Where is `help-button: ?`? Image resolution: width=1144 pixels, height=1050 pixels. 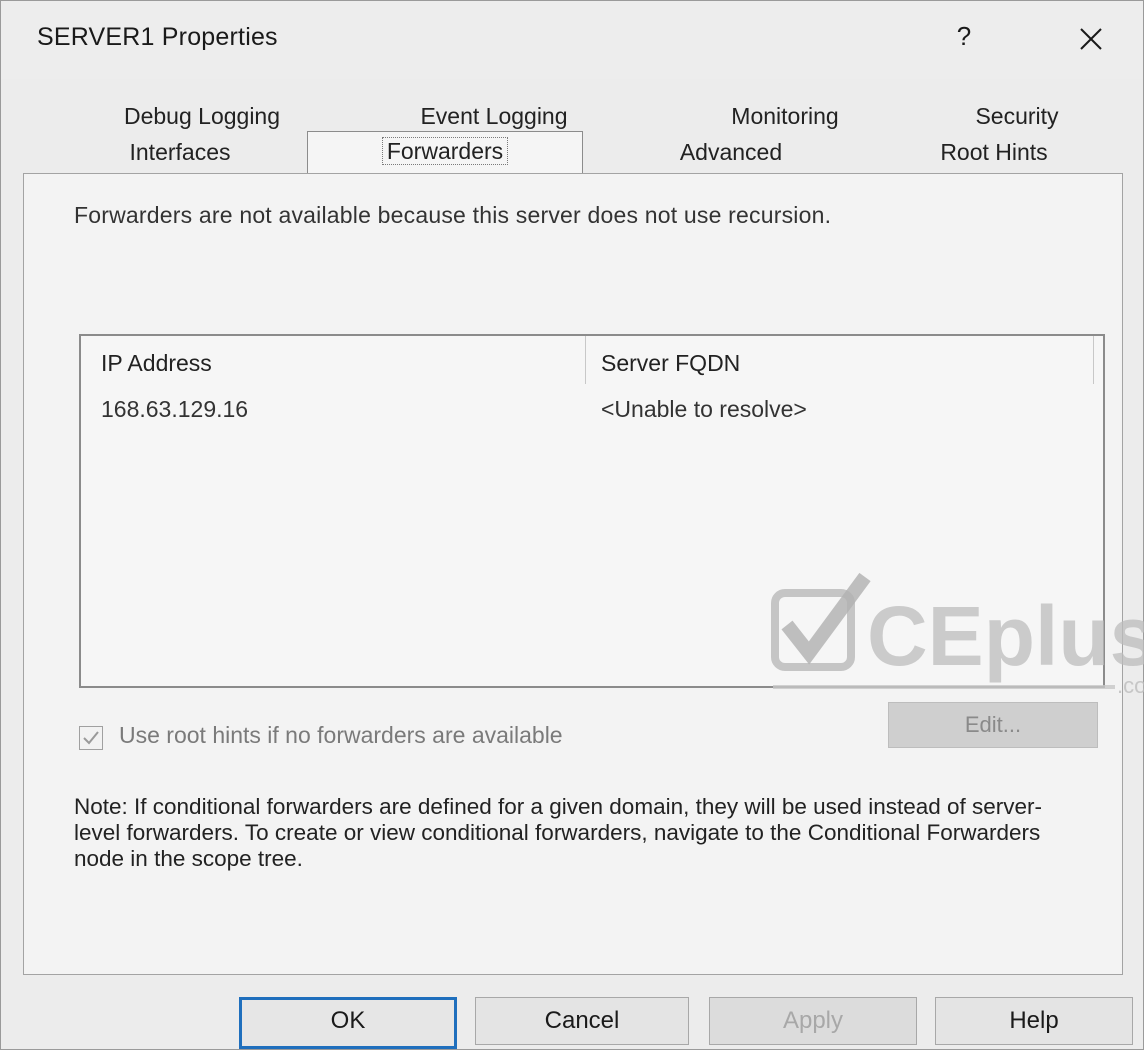 help-button: ? is located at coordinates (964, 39).